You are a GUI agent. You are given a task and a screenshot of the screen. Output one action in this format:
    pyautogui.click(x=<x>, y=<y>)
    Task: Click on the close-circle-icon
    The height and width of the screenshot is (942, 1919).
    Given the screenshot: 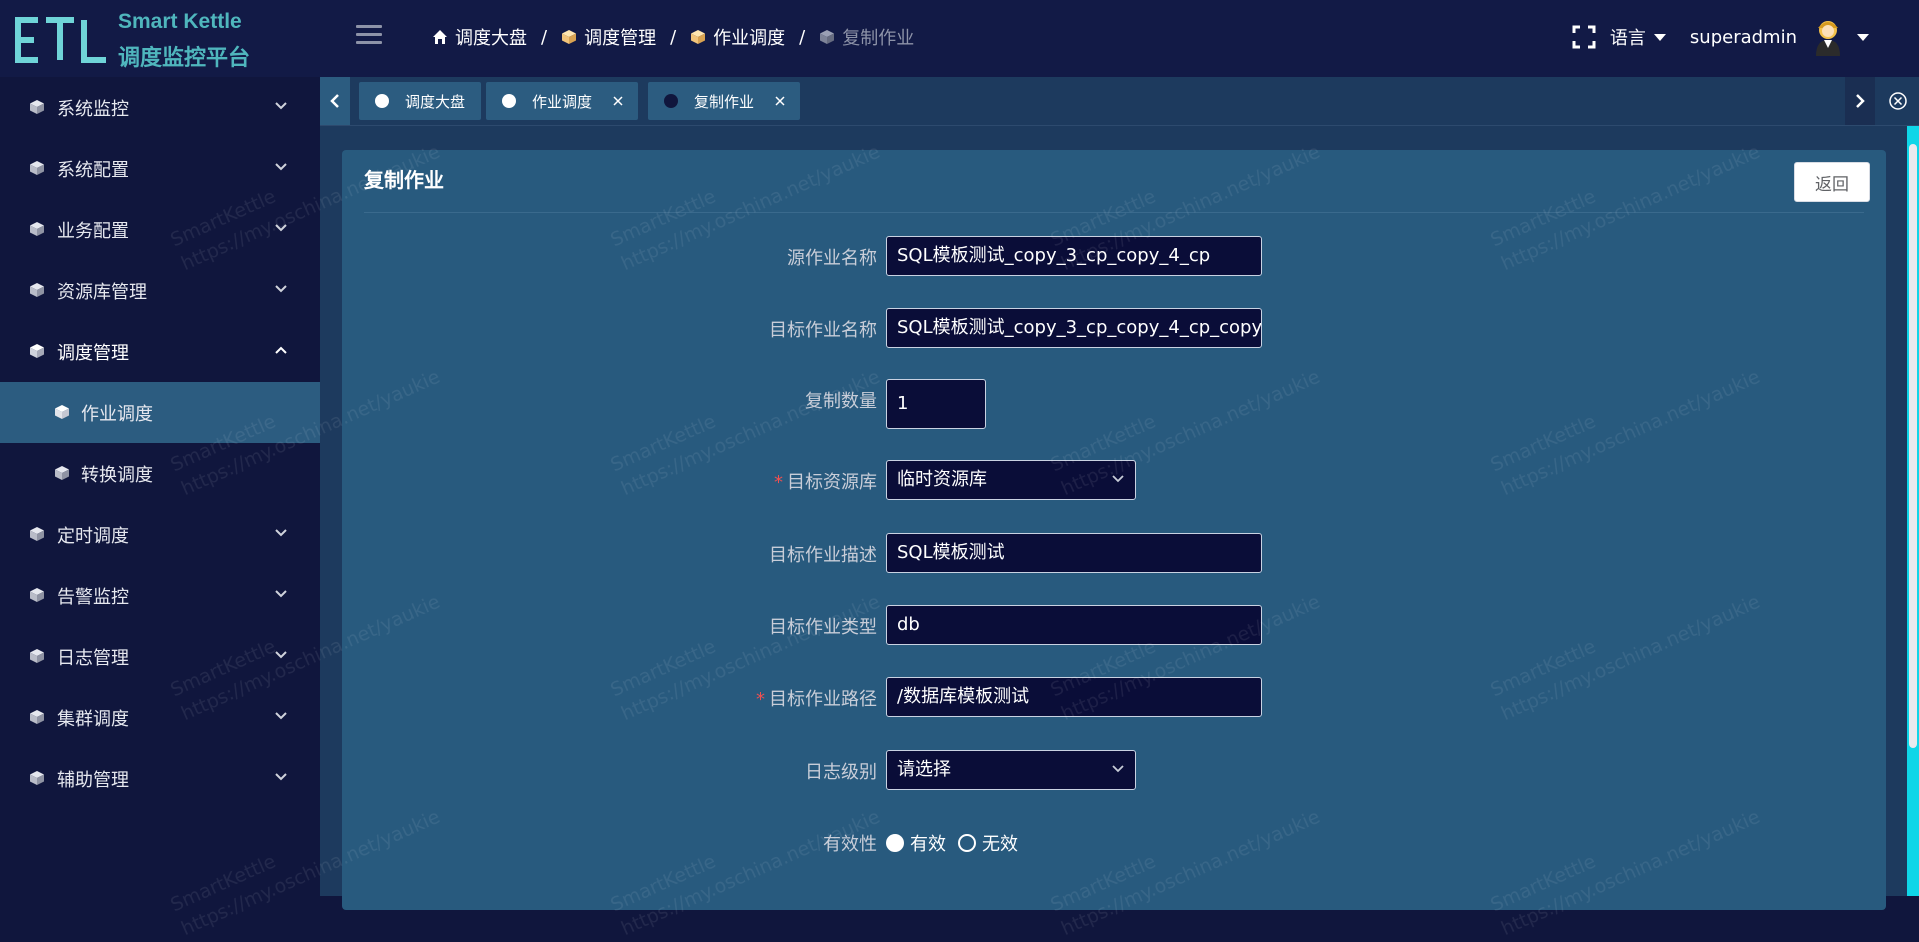 What is the action you would take?
    pyautogui.click(x=1898, y=101)
    